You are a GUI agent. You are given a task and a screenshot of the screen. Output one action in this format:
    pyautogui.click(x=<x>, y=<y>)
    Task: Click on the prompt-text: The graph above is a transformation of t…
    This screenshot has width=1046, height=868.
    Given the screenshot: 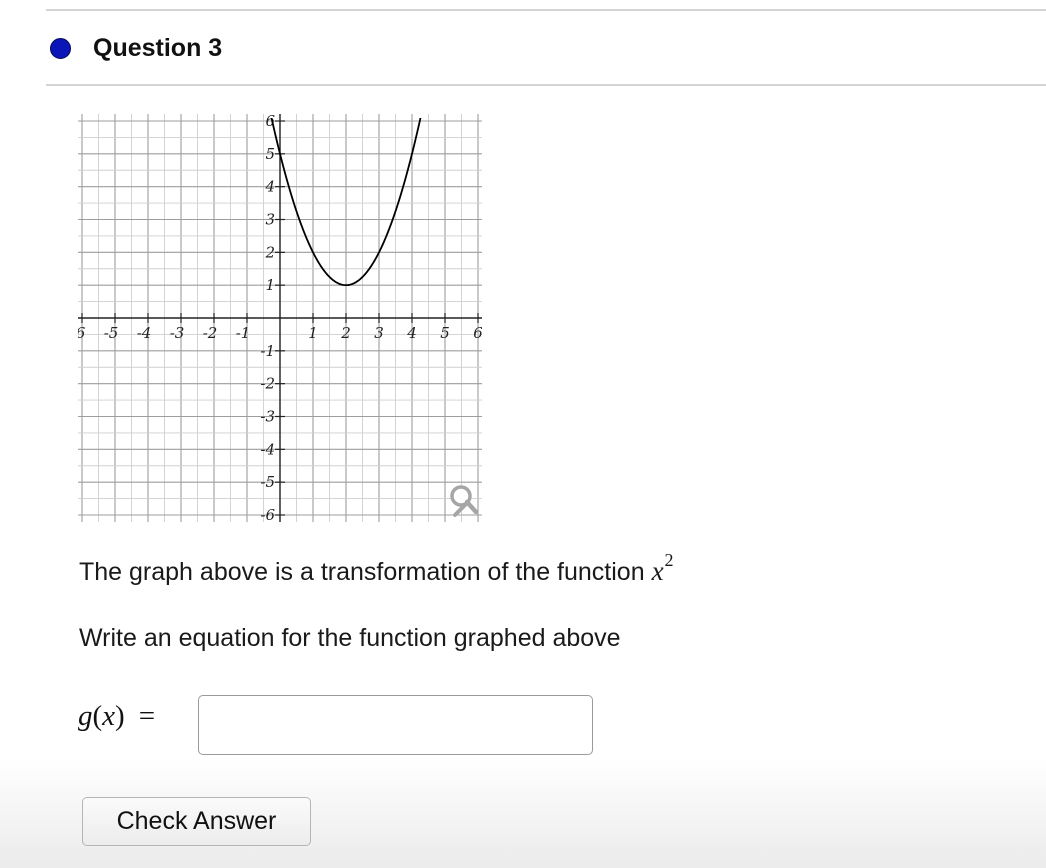 What is the action you would take?
    pyautogui.click(x=365, y=572)
    